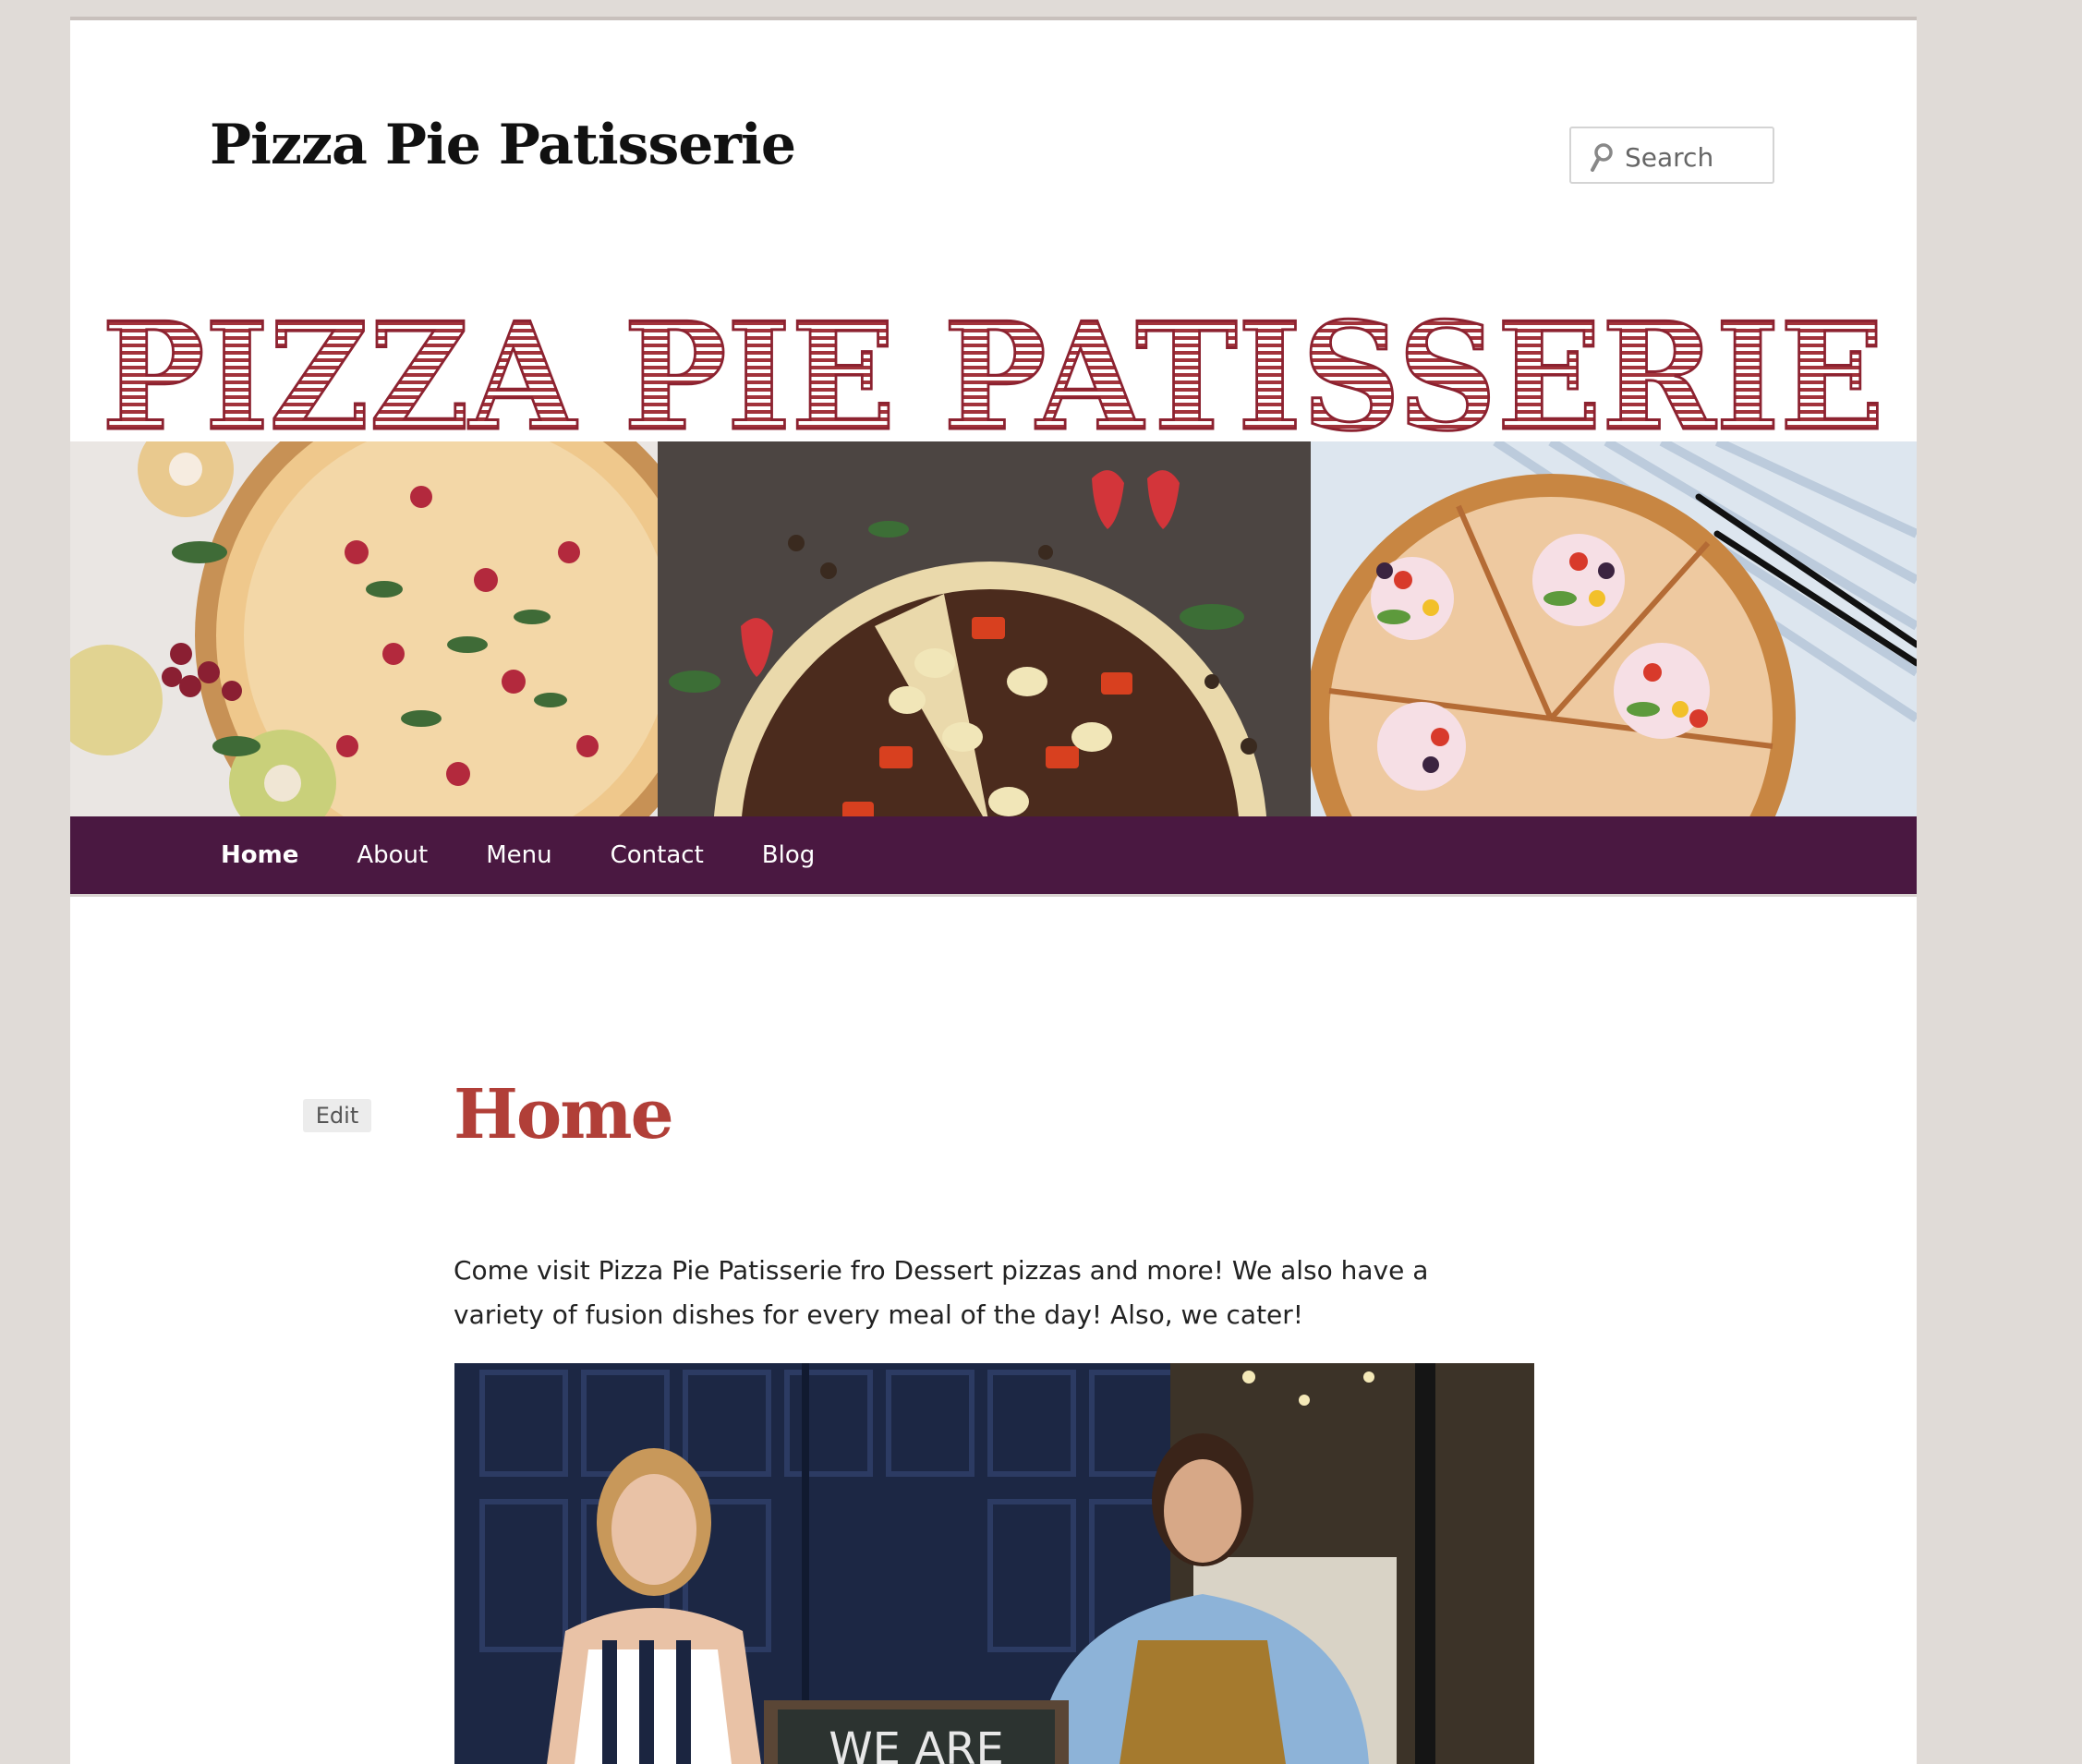  What do you see at coordinates (392, 855) in the screenshot?
I see `nav-item-about: About` at bounding box center [392, 855].